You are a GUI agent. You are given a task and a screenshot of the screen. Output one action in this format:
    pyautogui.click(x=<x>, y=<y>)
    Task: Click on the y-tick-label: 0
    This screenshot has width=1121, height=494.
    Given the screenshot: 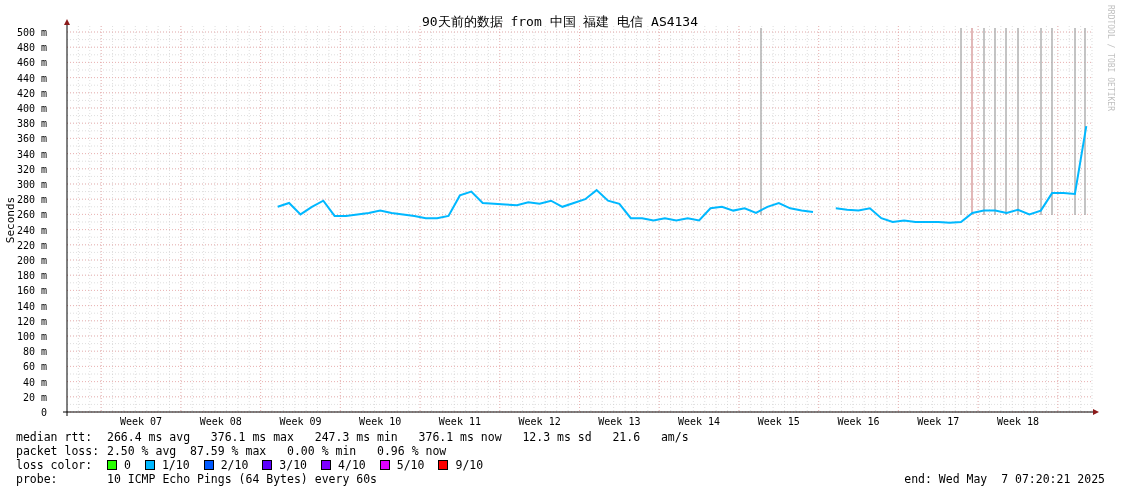 What is the action you would take?
    pyautogui.click(x=43, y=412)
    